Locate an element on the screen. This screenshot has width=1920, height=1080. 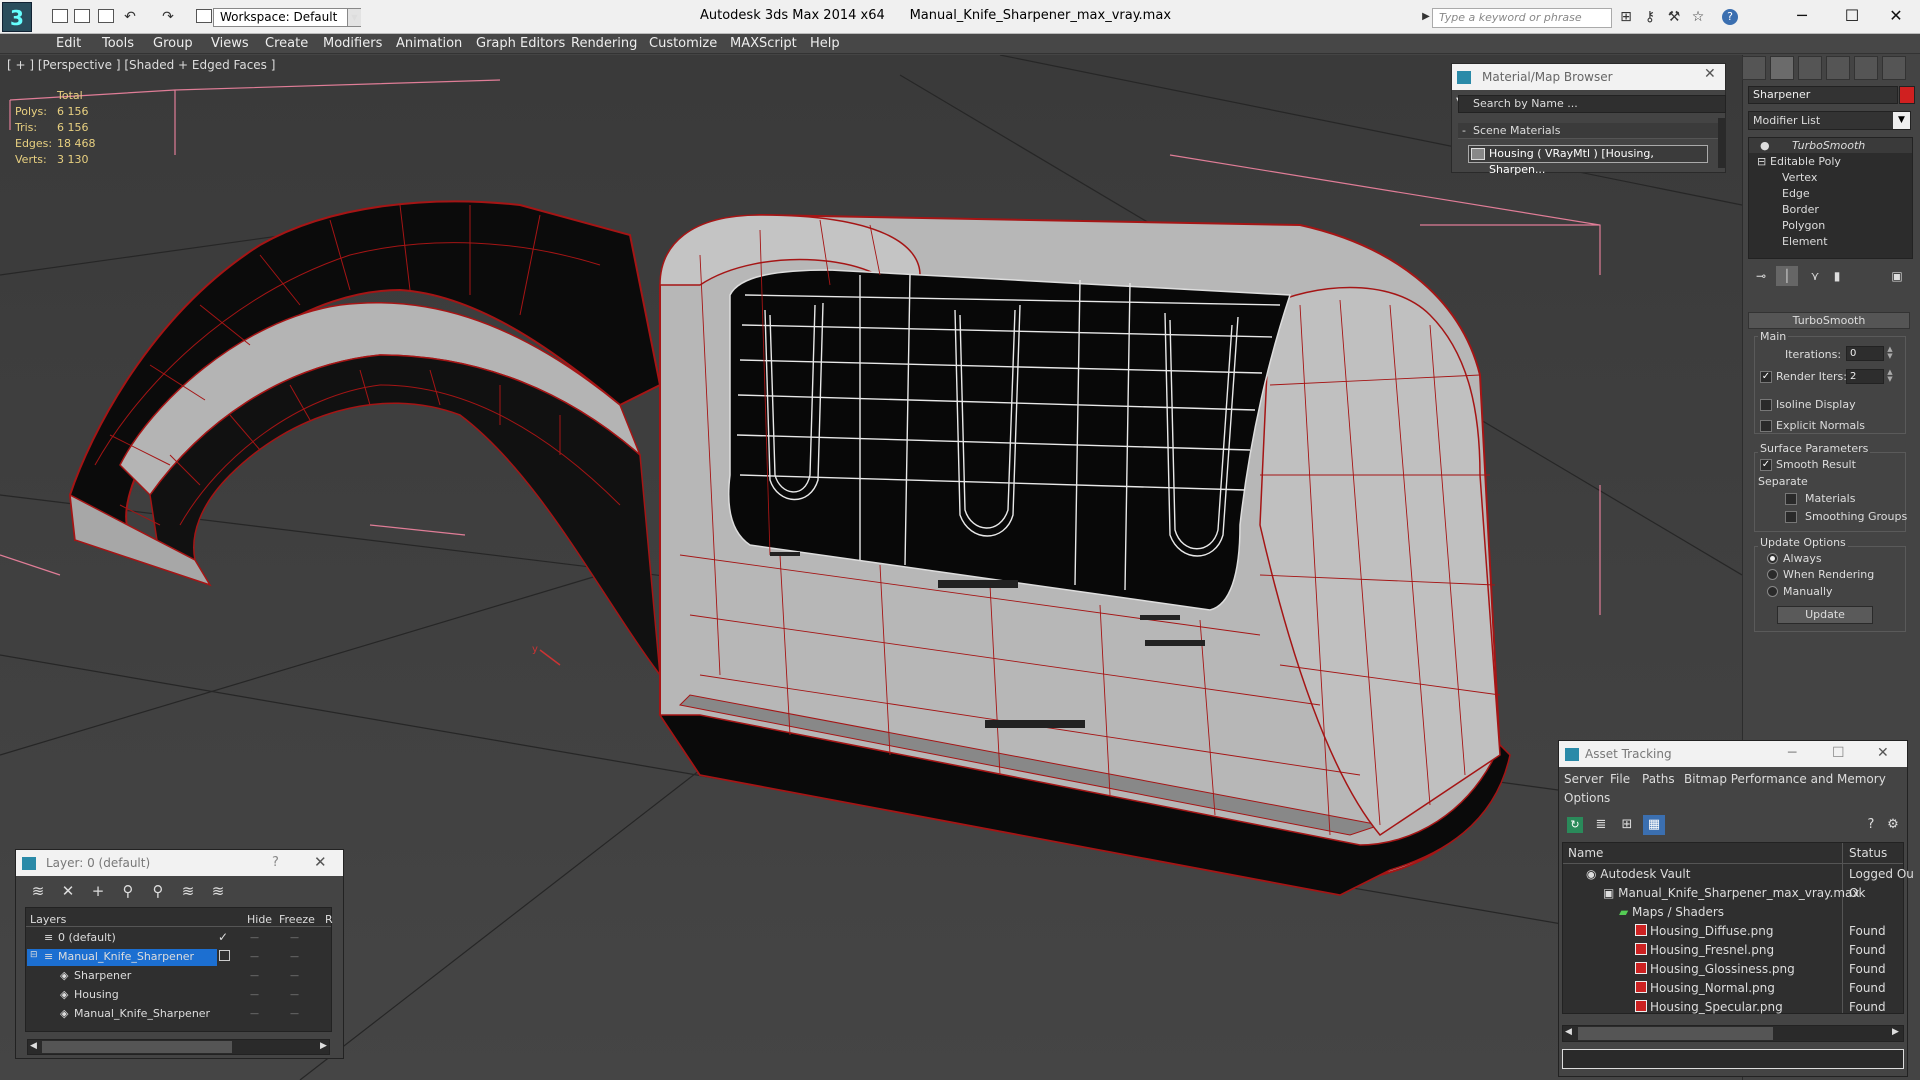
scrollbar-thumb is located at coordinates (1675, 1033).